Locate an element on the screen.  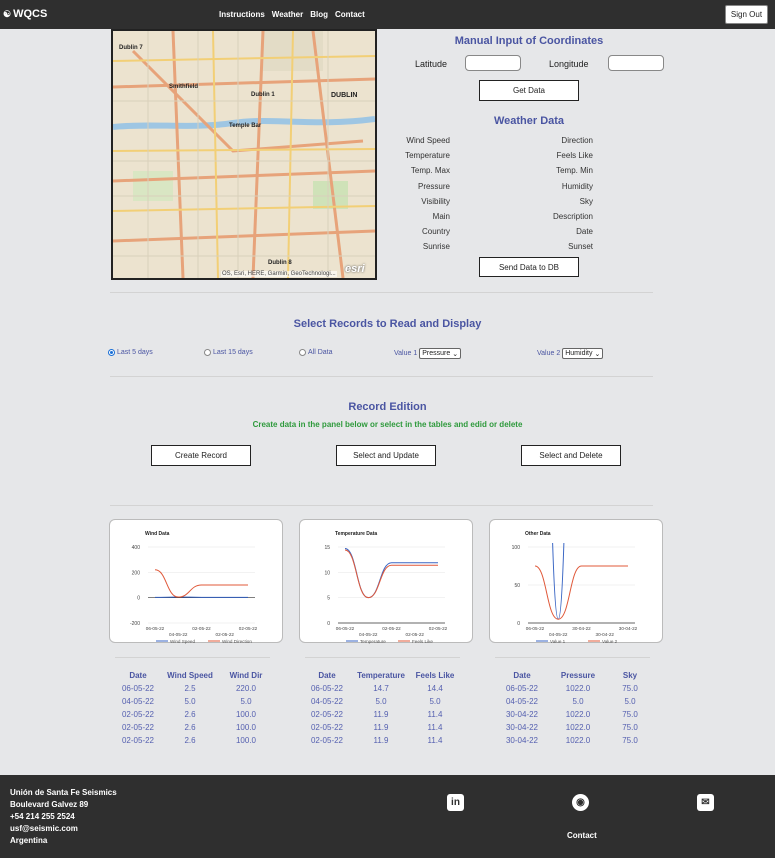
footer-email: usf@seismic.com is located at coordinates (44, 828).